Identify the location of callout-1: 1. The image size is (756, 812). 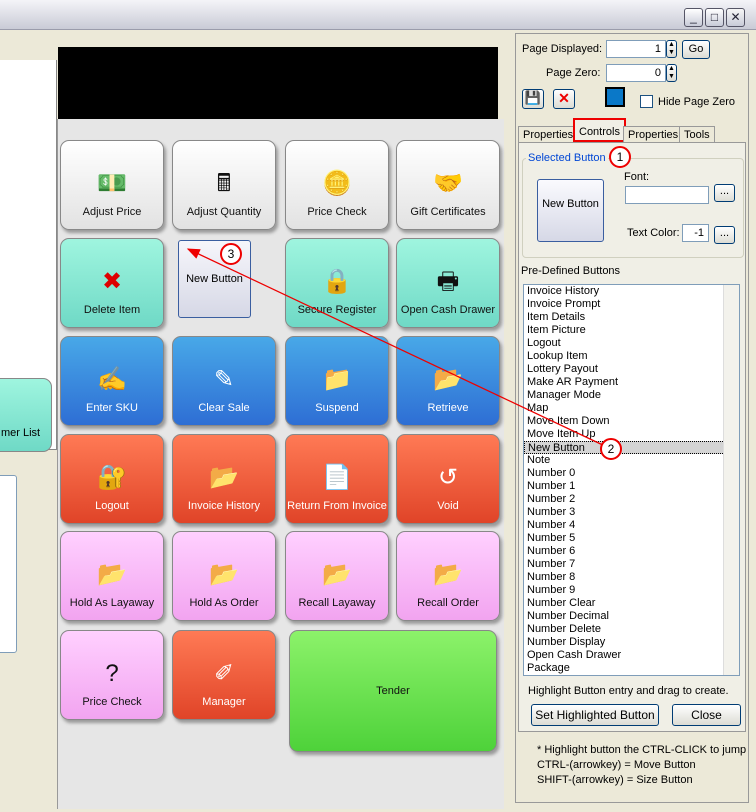
(620, 157).